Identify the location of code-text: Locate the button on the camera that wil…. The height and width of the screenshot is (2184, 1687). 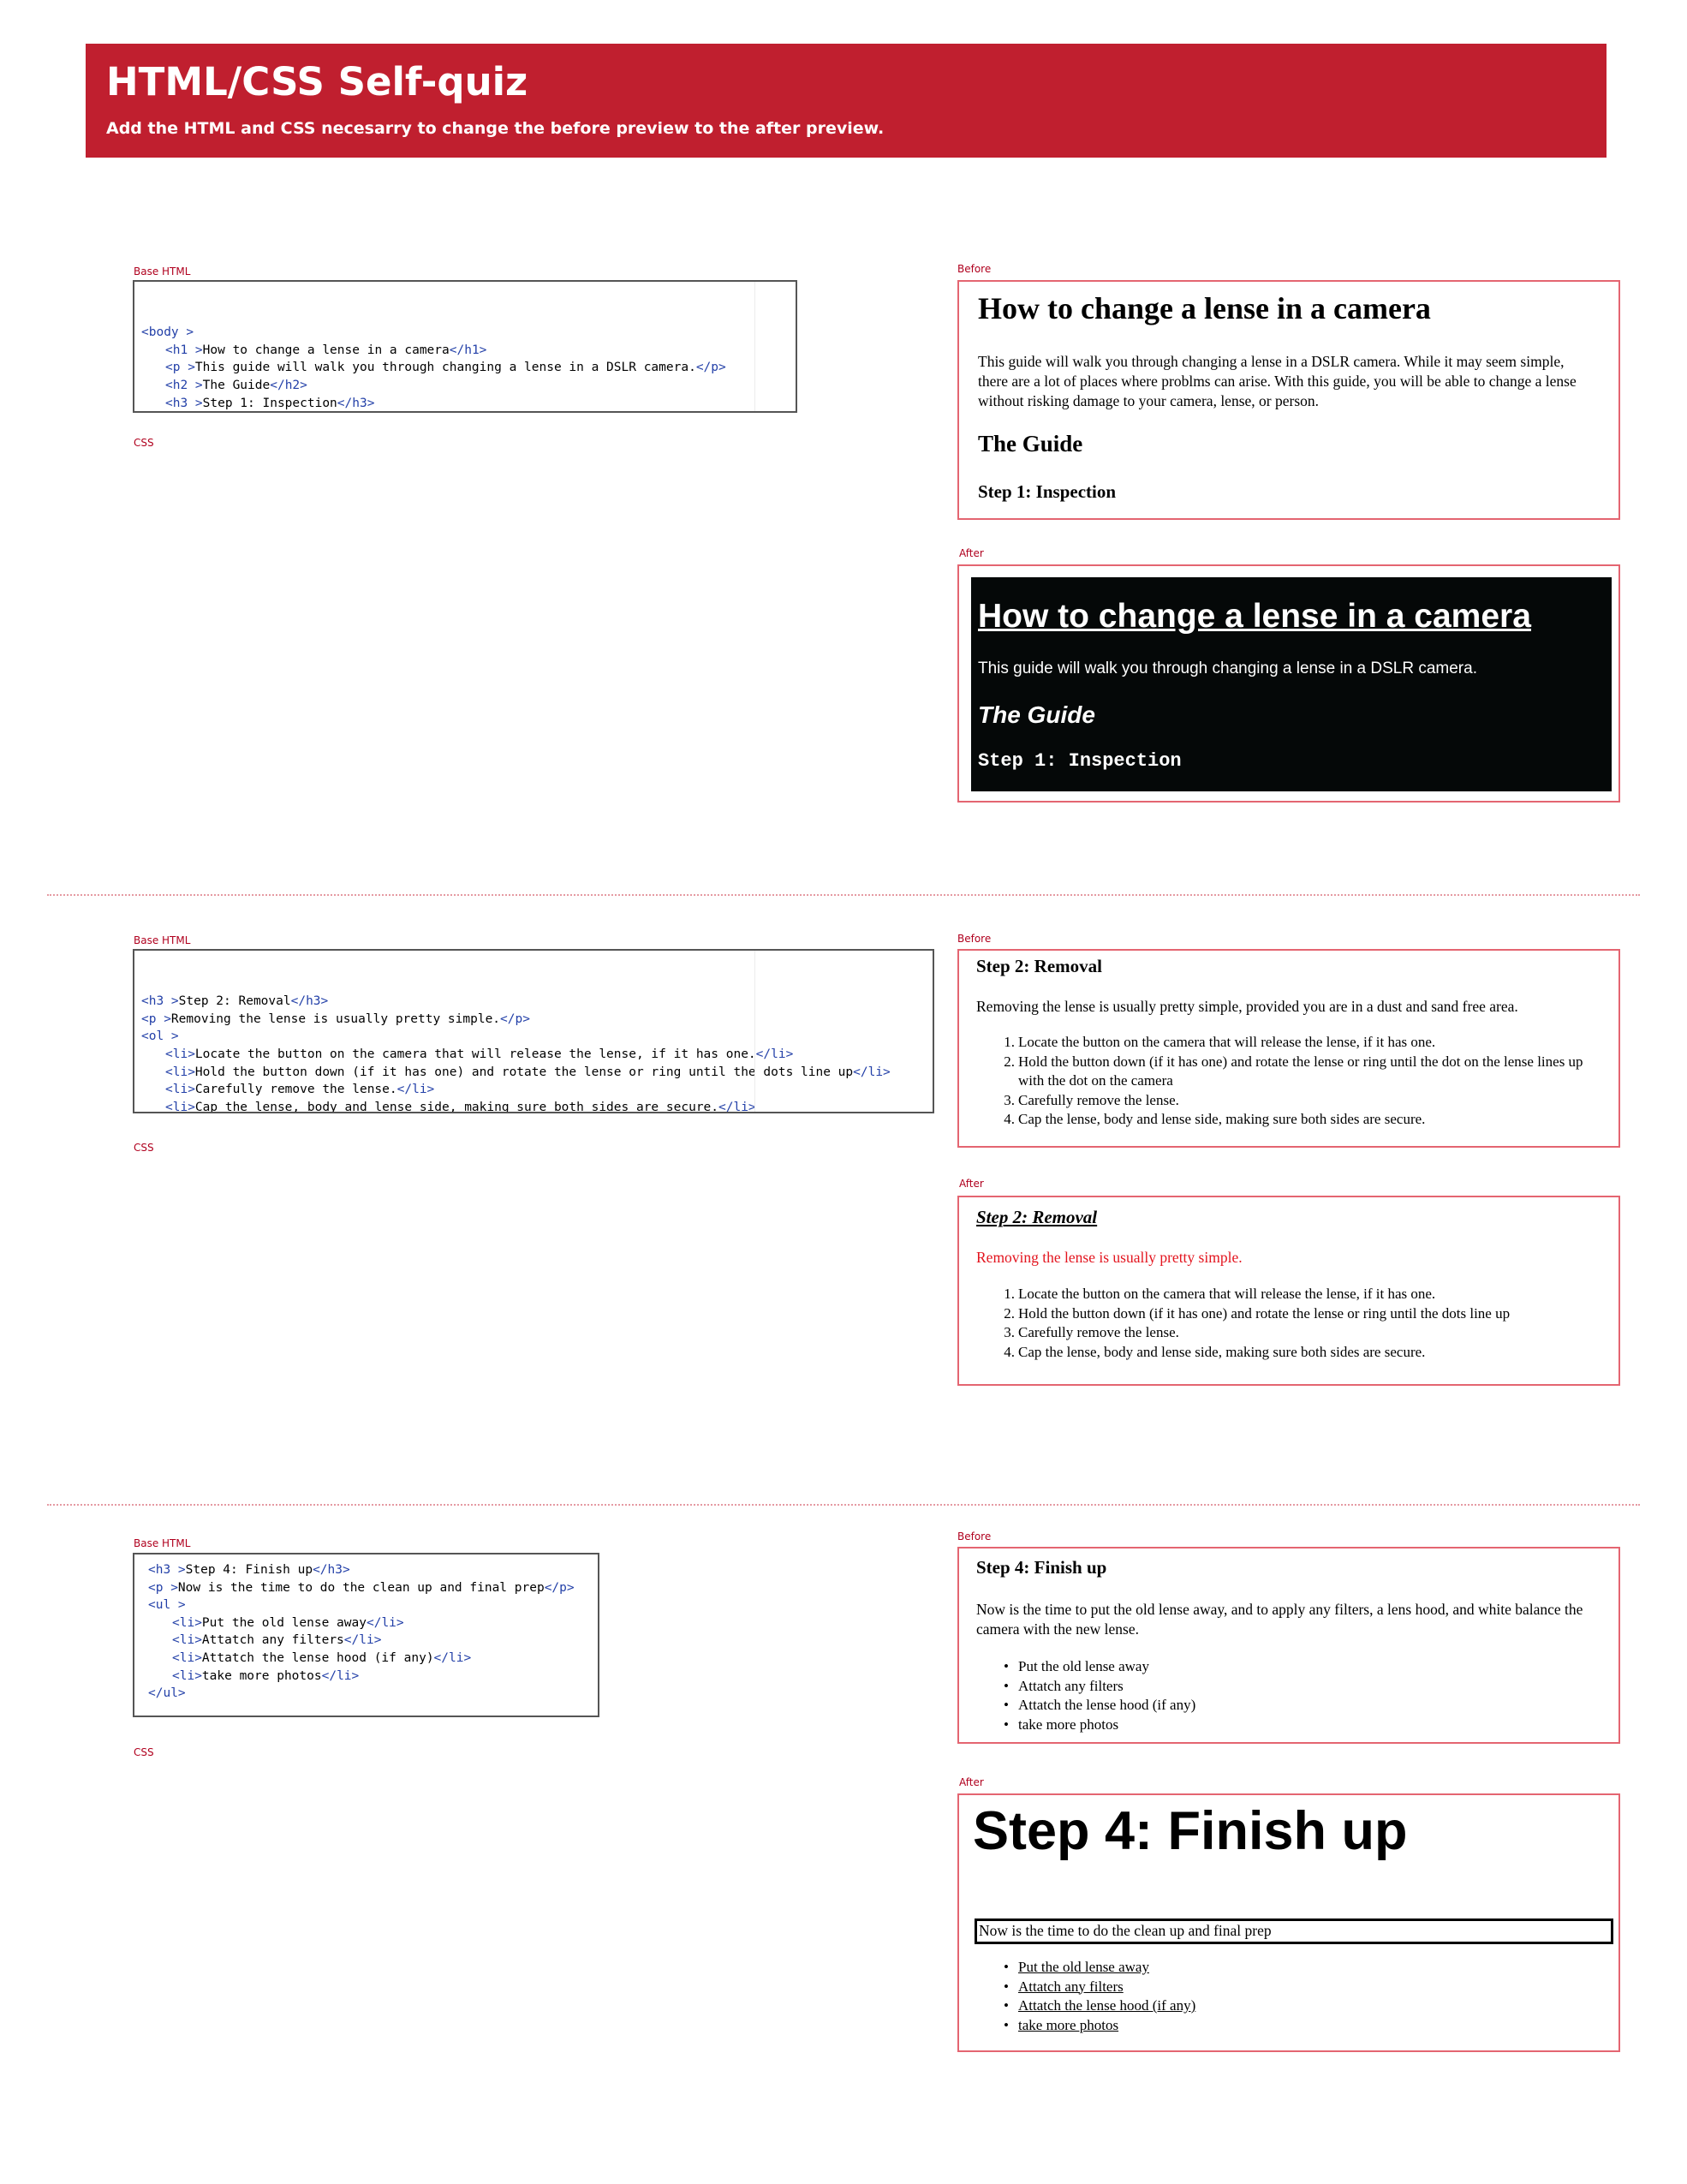
(475, 1054).